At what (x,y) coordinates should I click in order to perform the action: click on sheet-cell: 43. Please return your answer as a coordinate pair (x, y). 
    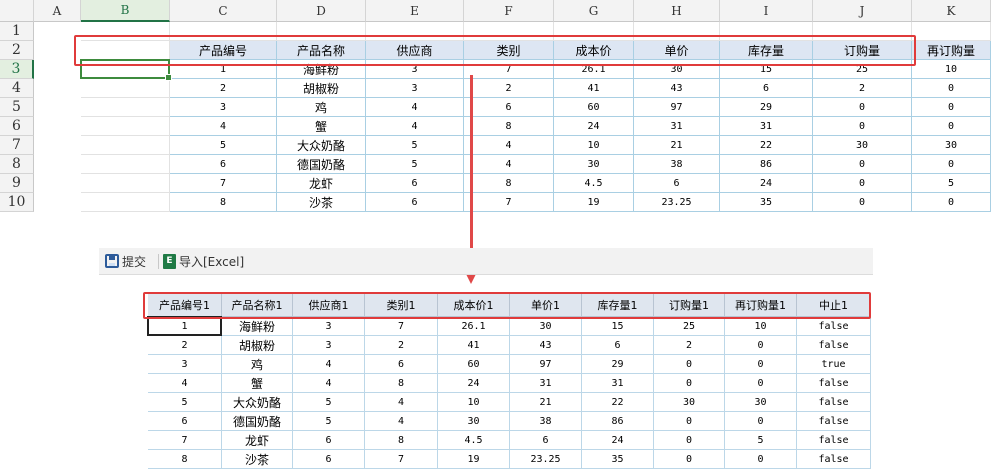
    Looking at the image, I should click on (677, 88).